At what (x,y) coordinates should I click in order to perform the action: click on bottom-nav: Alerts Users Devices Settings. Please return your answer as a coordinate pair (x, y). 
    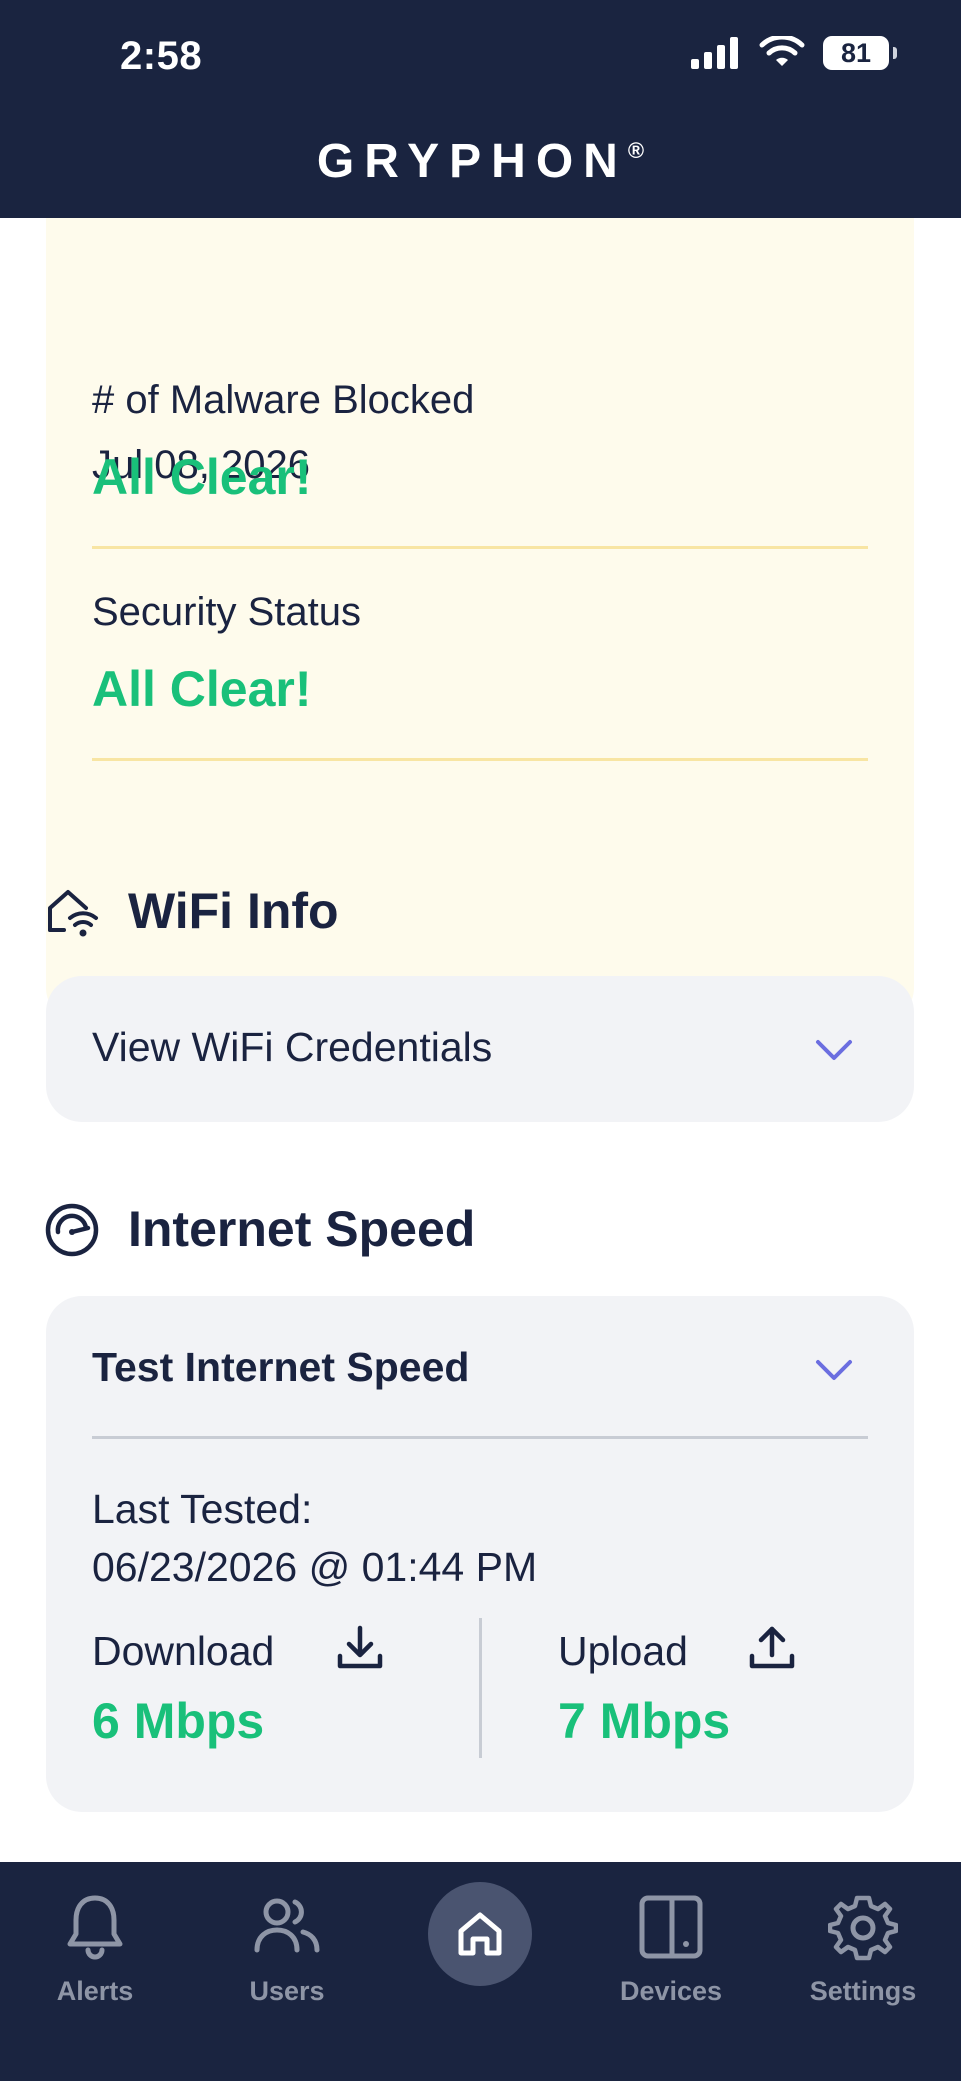
    Looking at the image, I should click on (480, 1971).